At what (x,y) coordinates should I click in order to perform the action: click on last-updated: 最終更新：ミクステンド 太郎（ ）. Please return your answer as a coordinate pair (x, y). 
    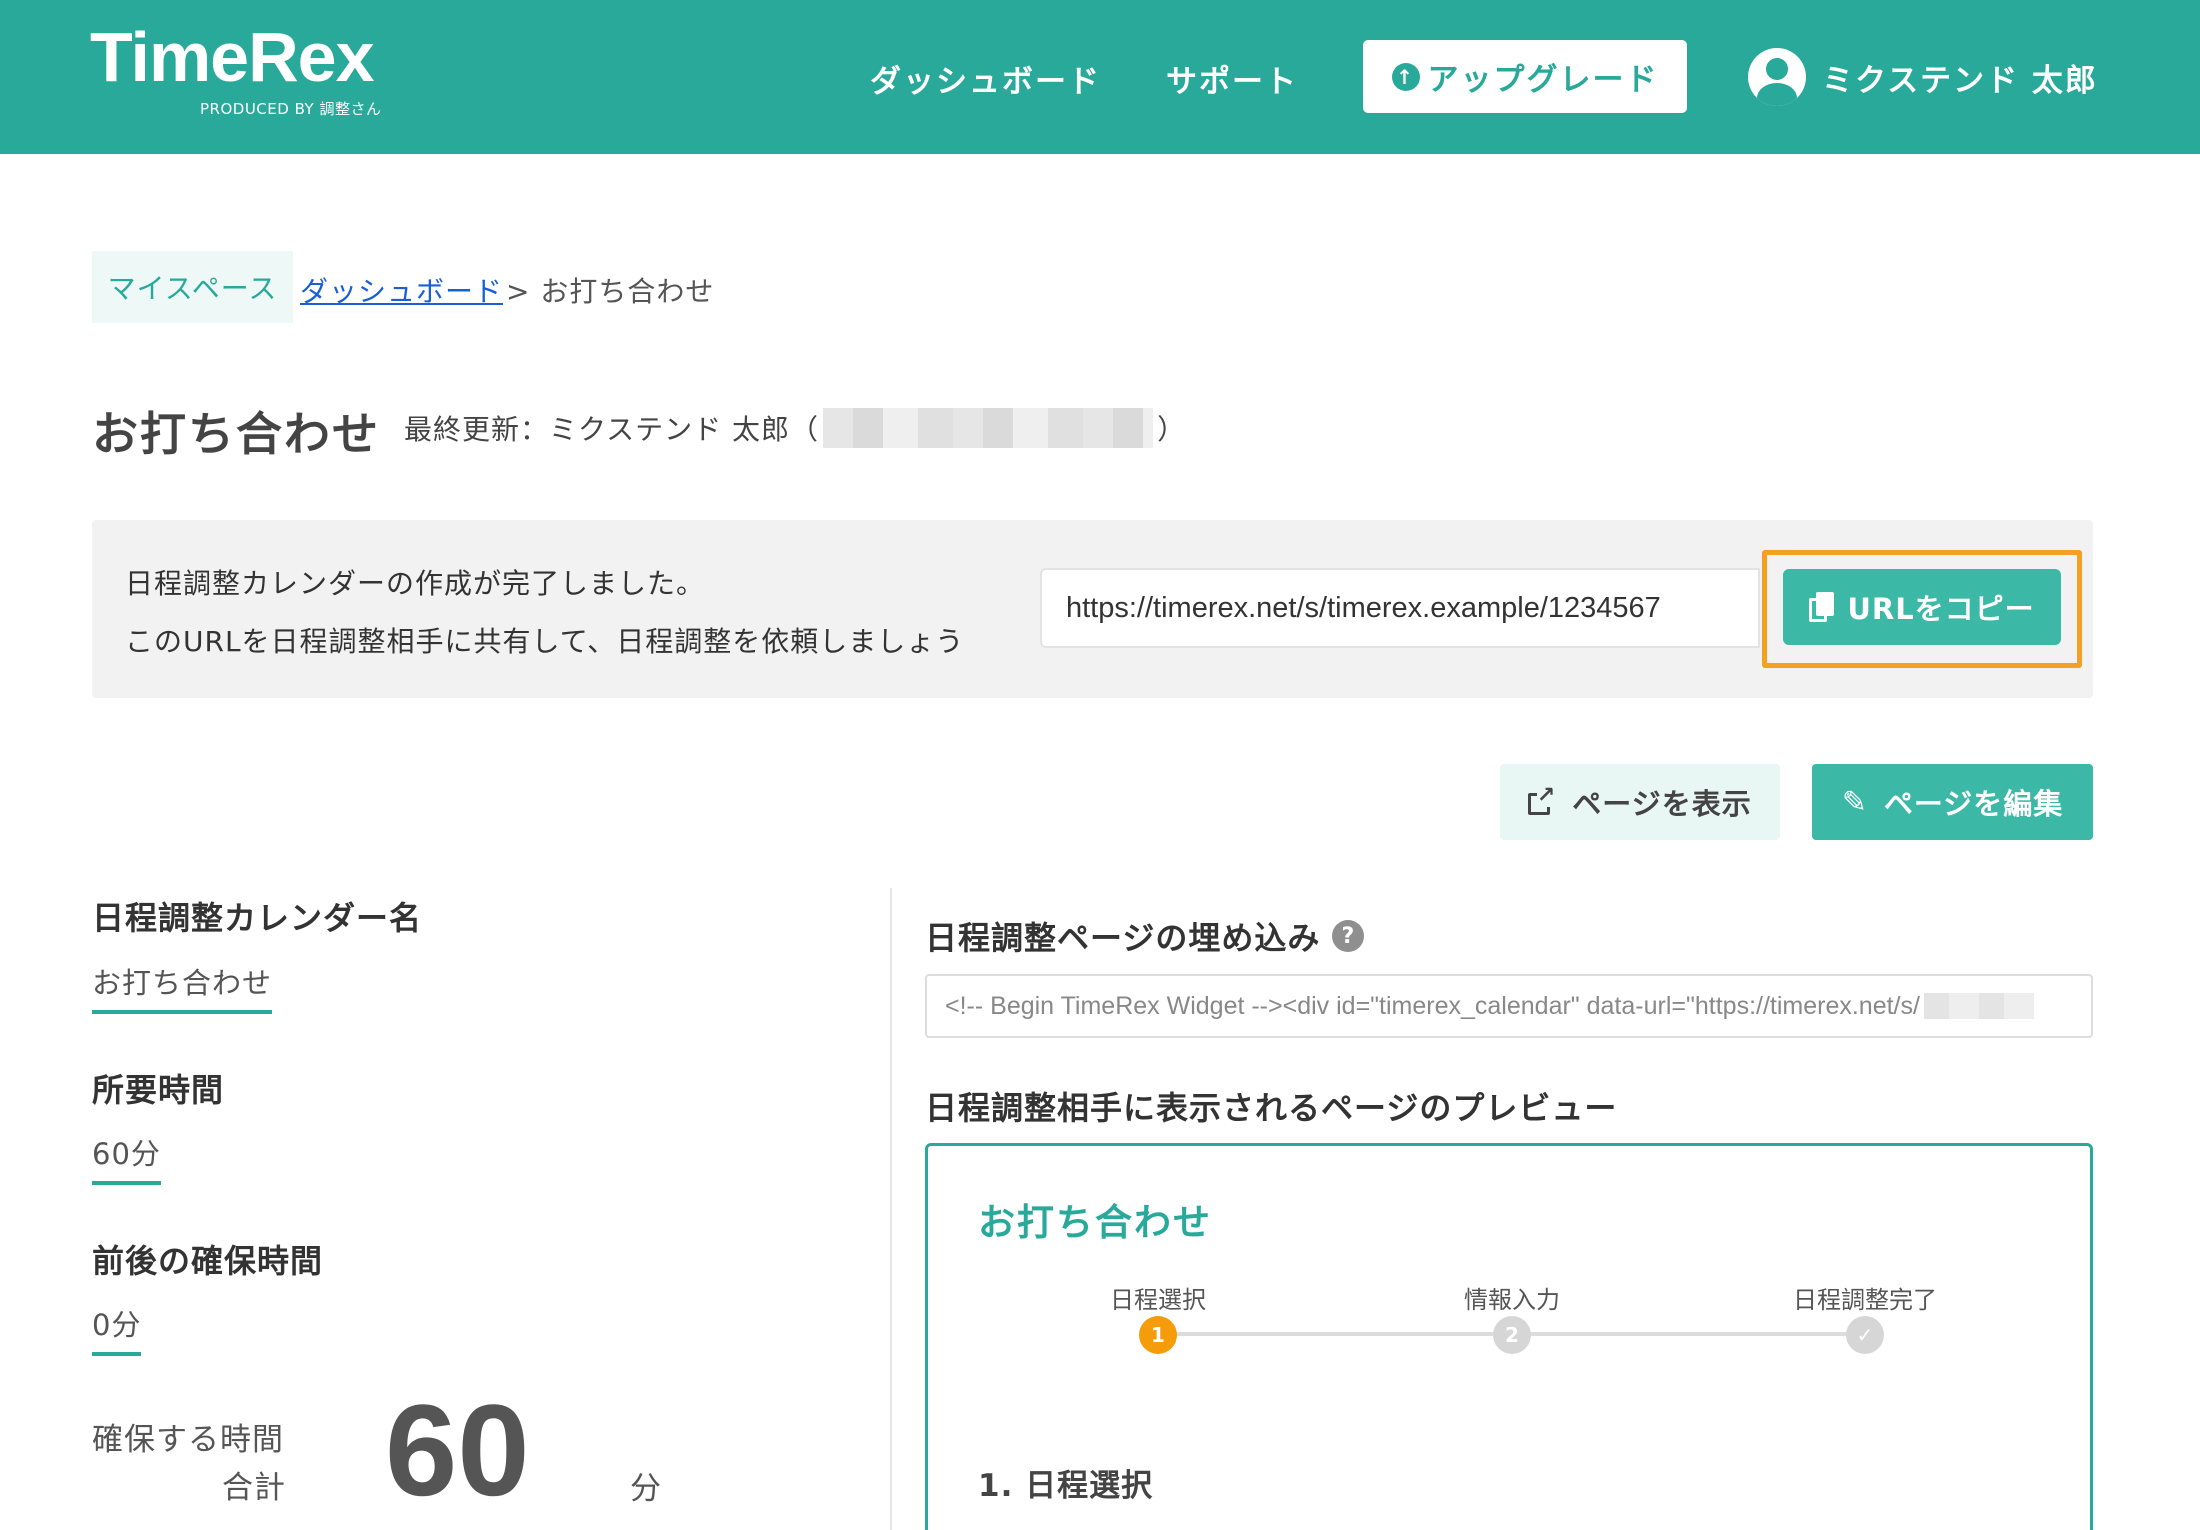
    Looking at the image, I should click on (795, 428).